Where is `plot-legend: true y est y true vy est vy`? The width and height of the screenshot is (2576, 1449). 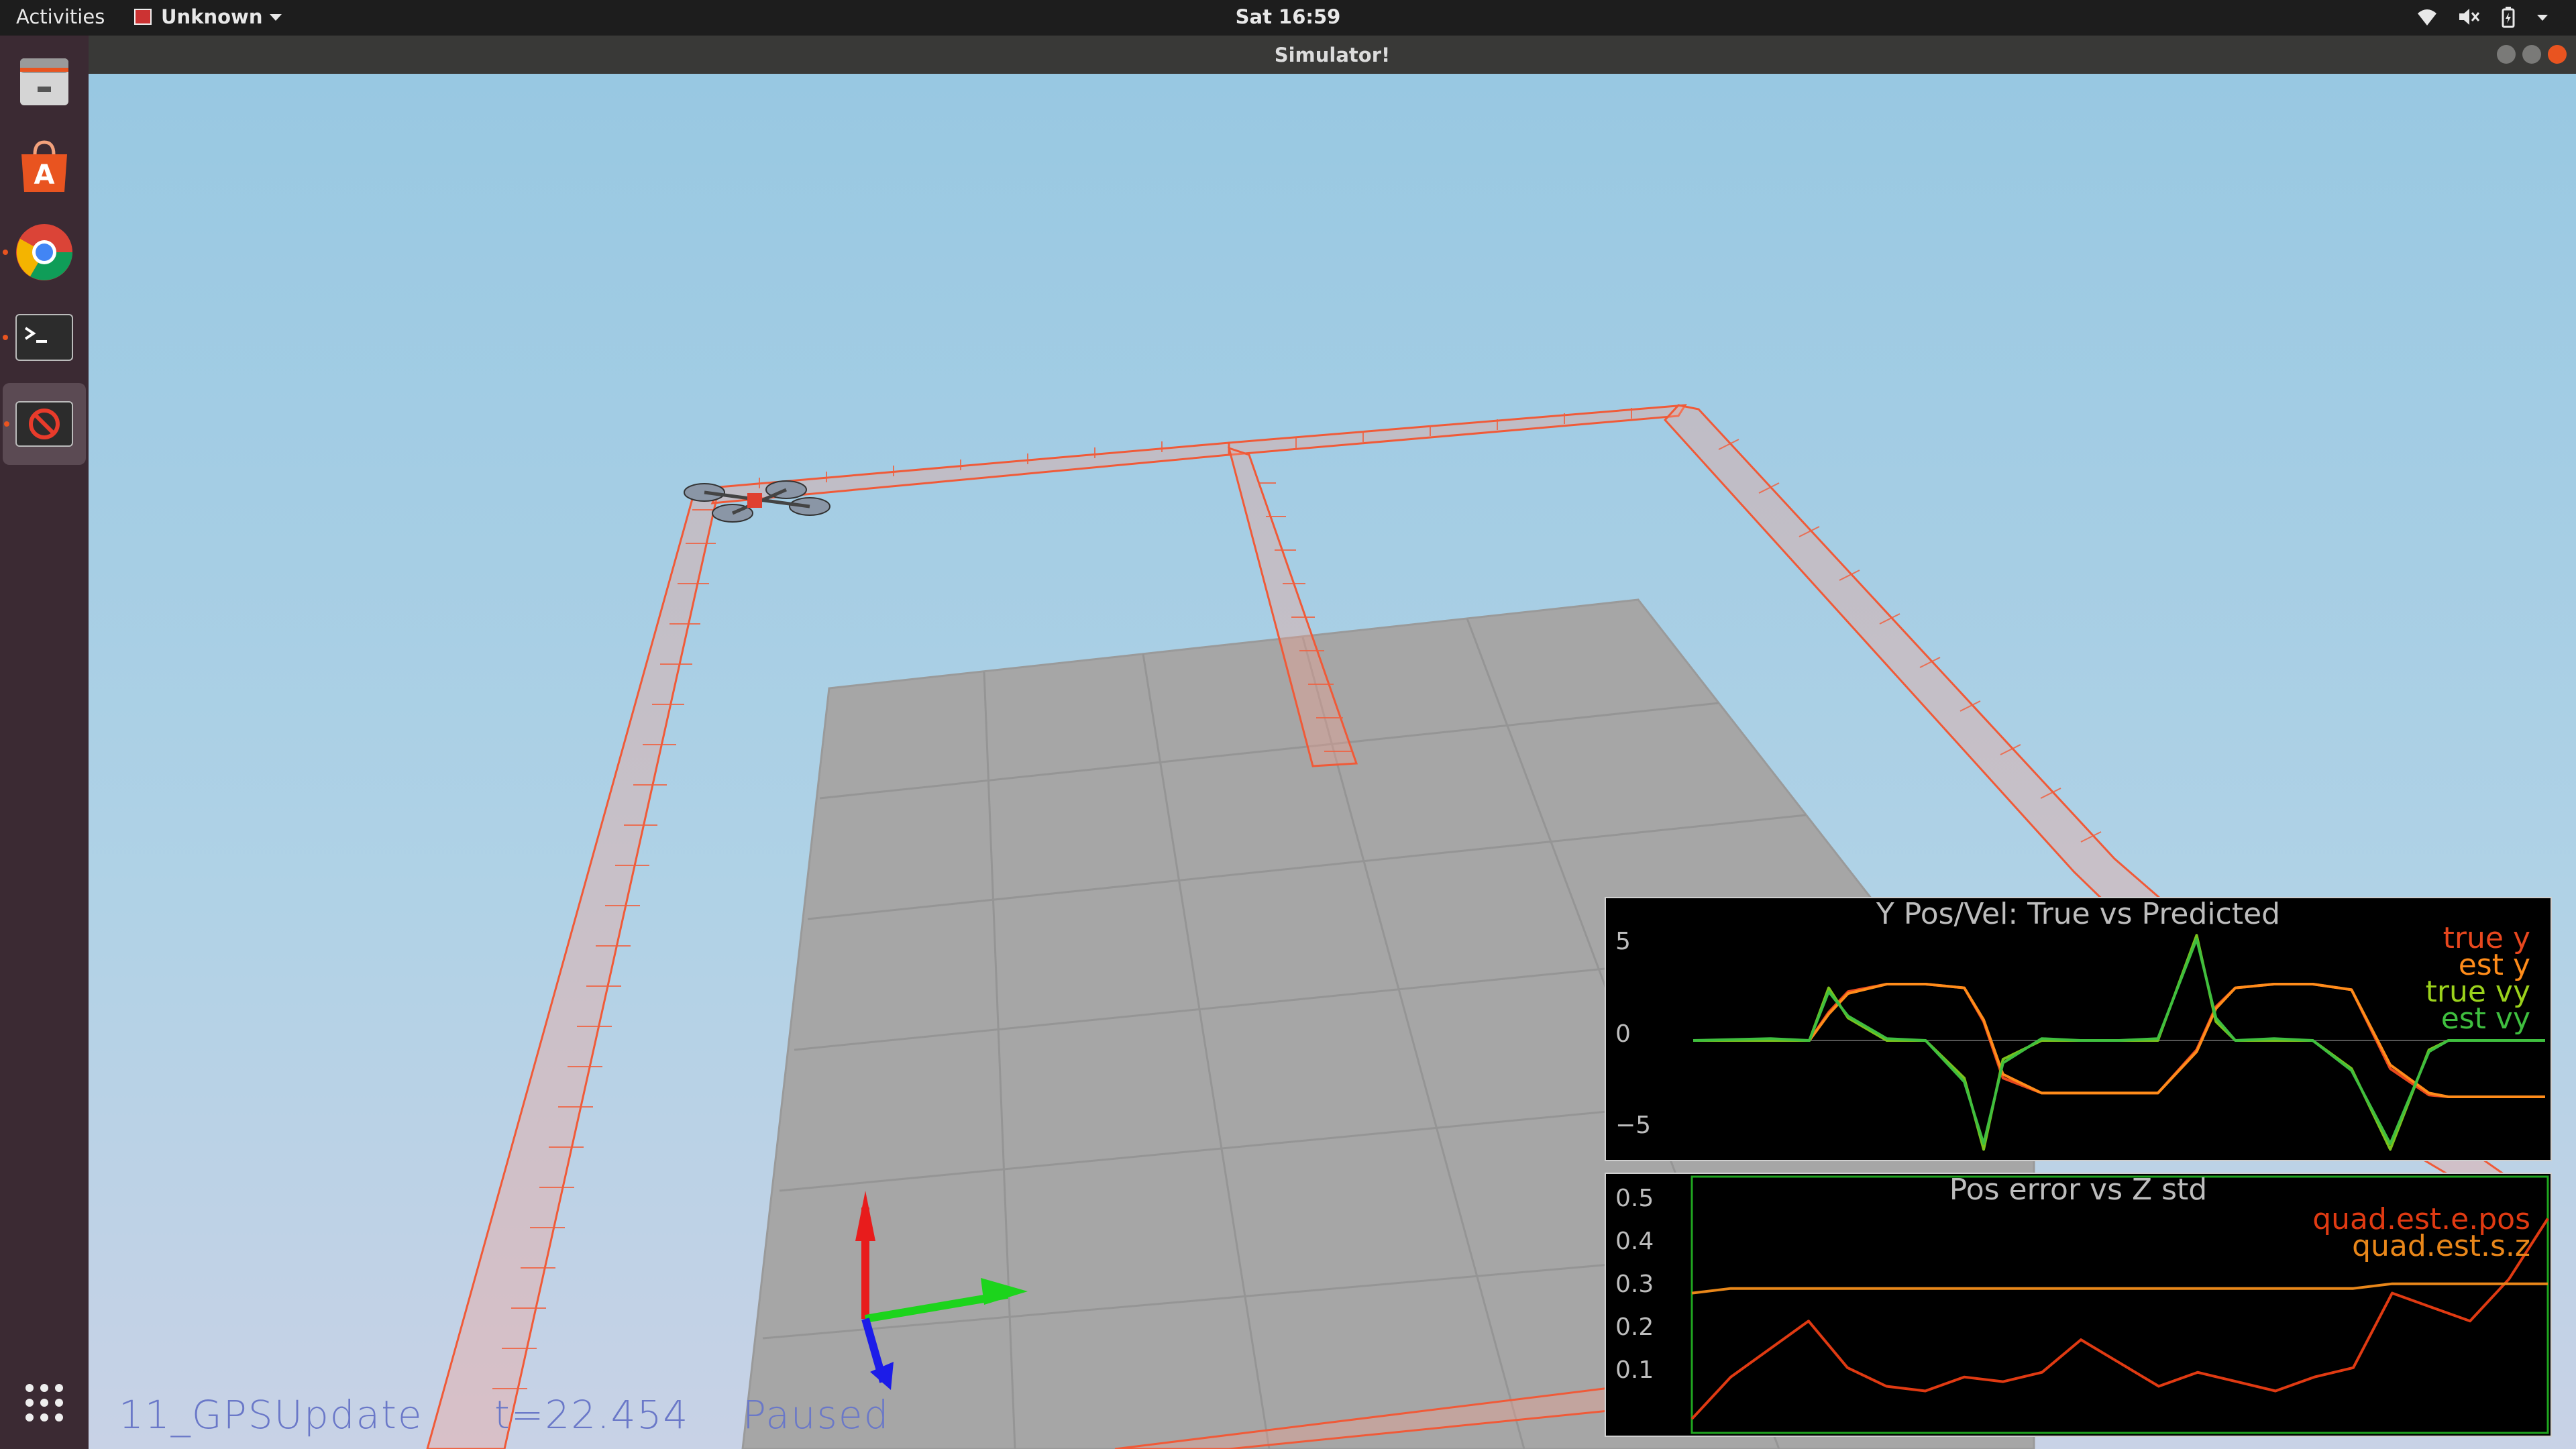
plot-legend: true y est y true vy est vy is located at coordinates (2478, 980).